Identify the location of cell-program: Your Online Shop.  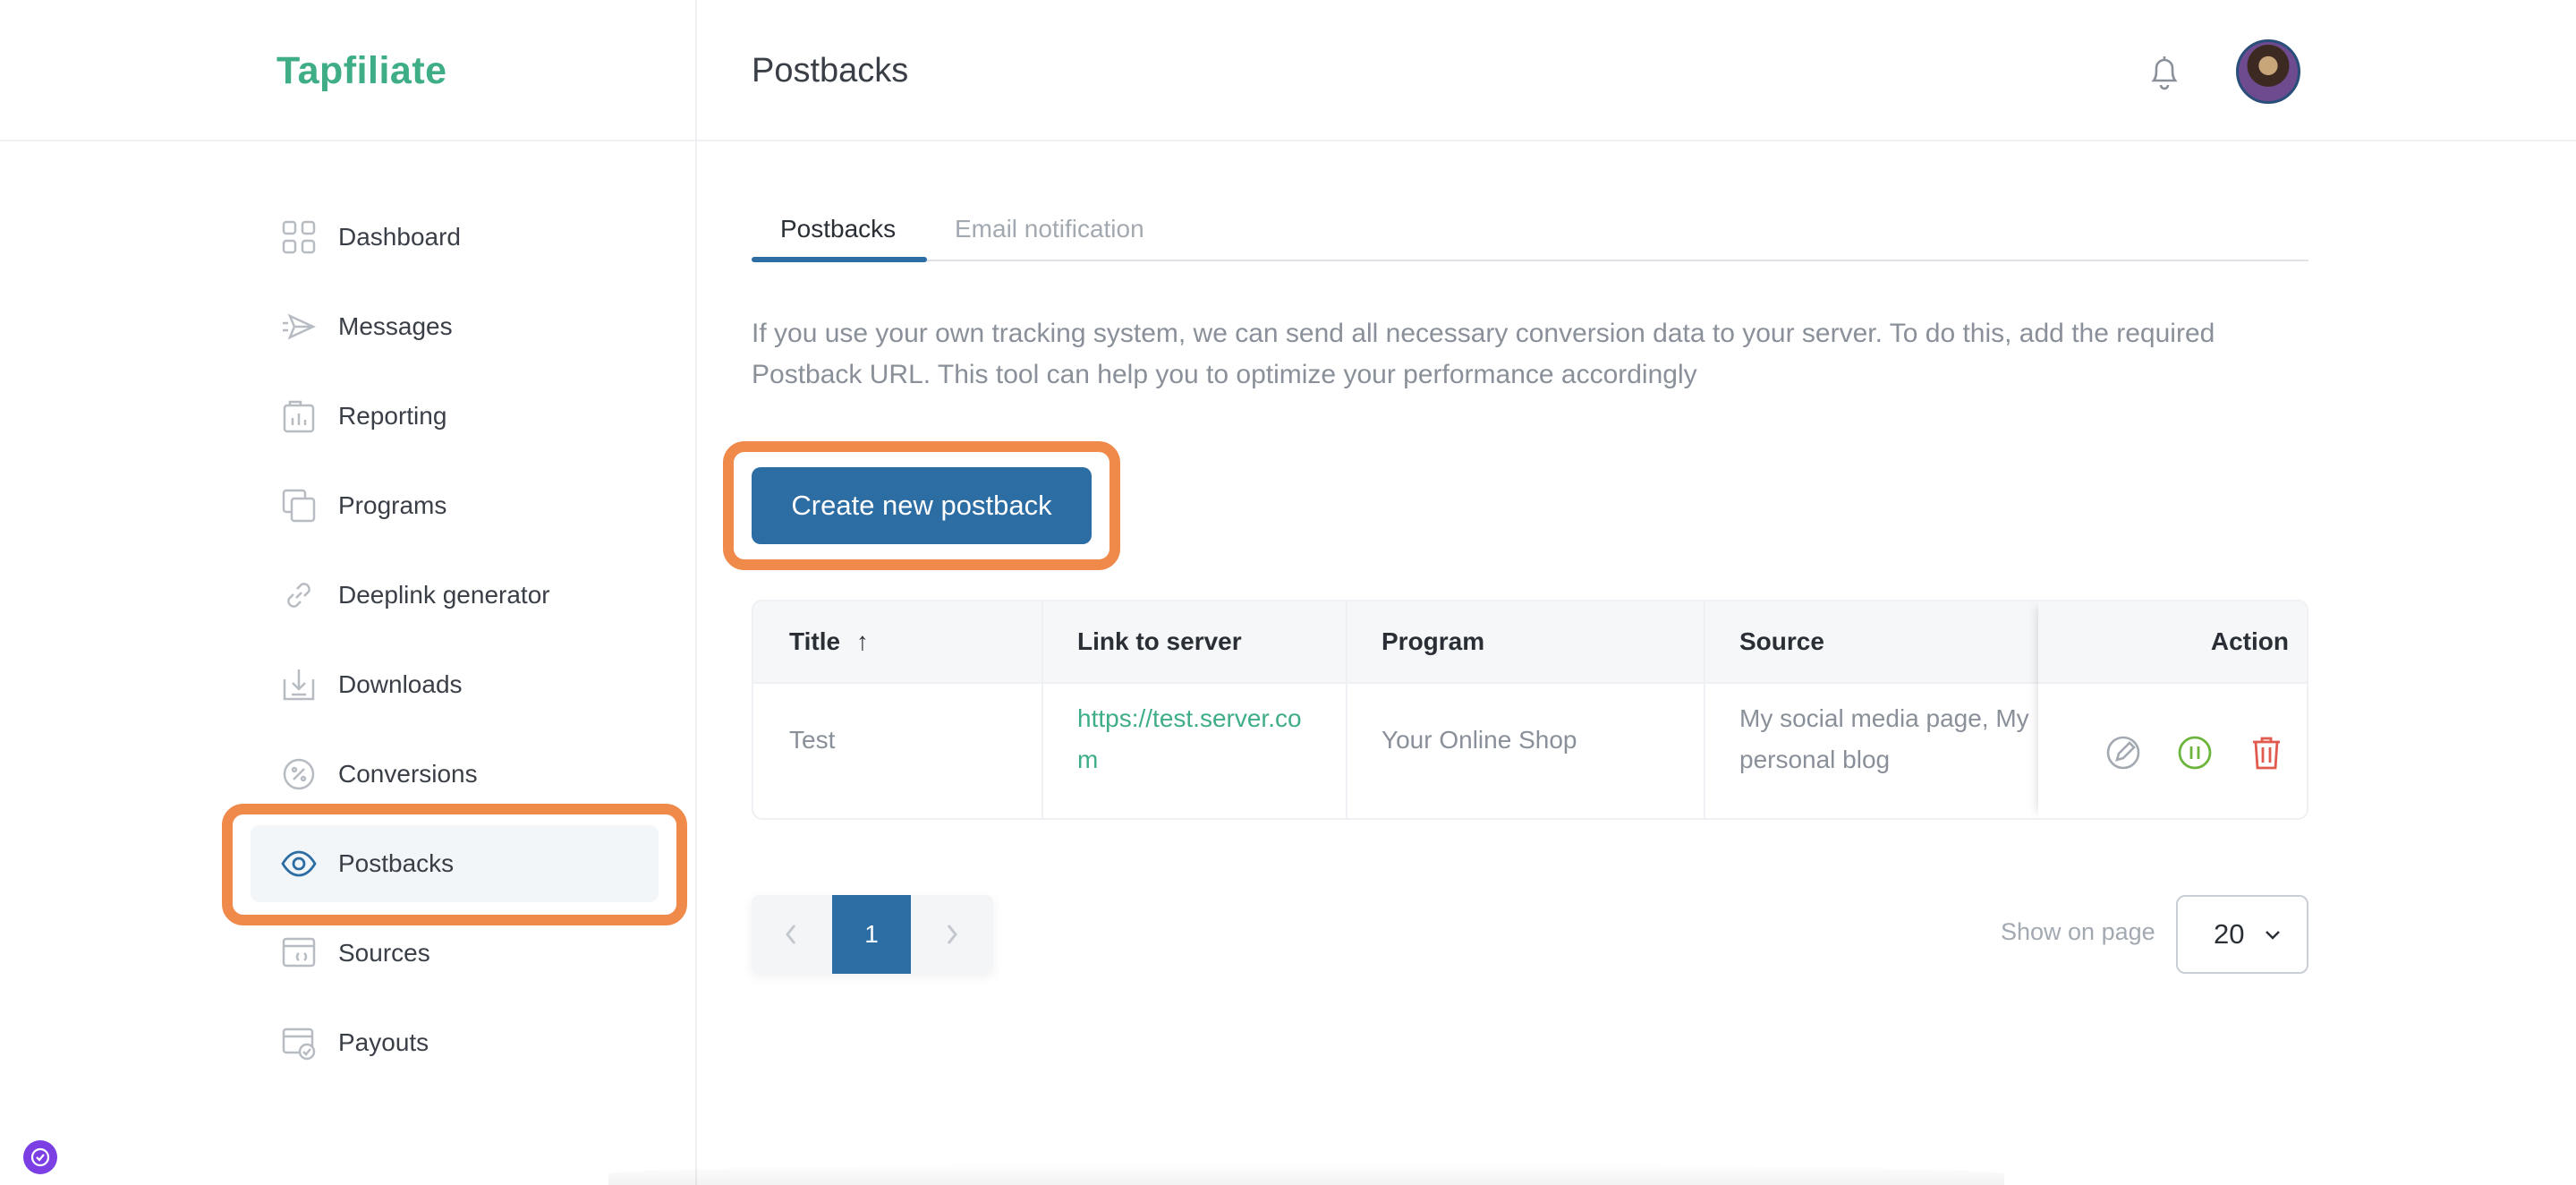
(1479, 740).